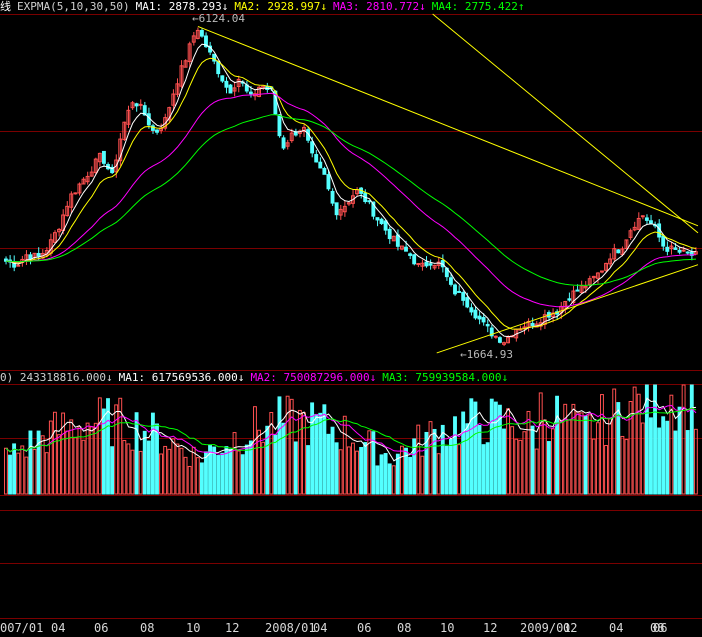 The height and width of the screenshot is (637, 702). Describe the element at coordinates (5, 6) in the screenshot. I see `chart-title: 线` at that location.